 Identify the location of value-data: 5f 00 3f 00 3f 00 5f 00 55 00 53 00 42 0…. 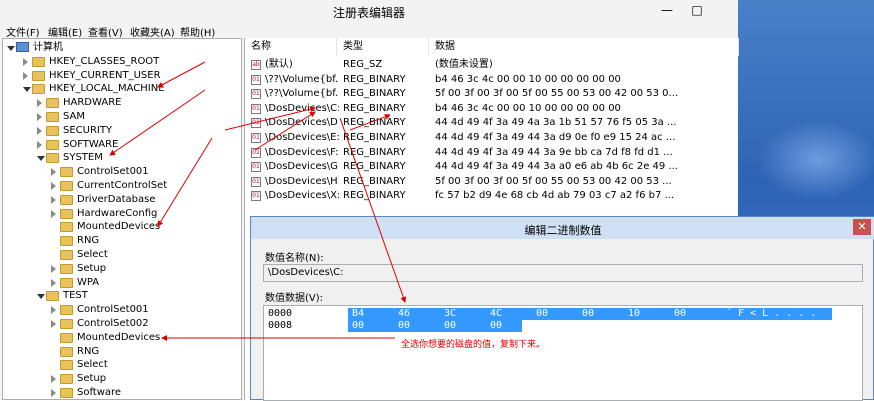
(557, 94).